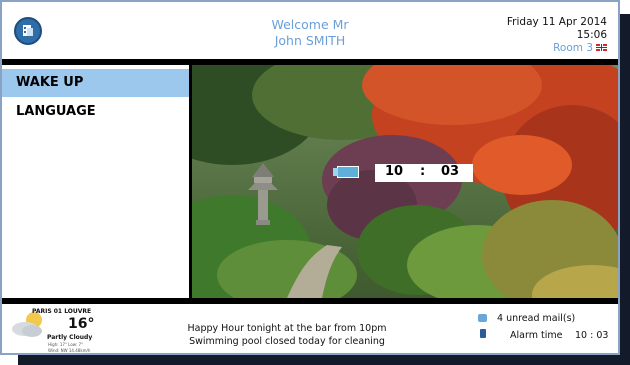 The width and height of the screenshot is (630, 365). I want to click on weather-high-low: High: 17° Low: 7°, so click(65, 344).